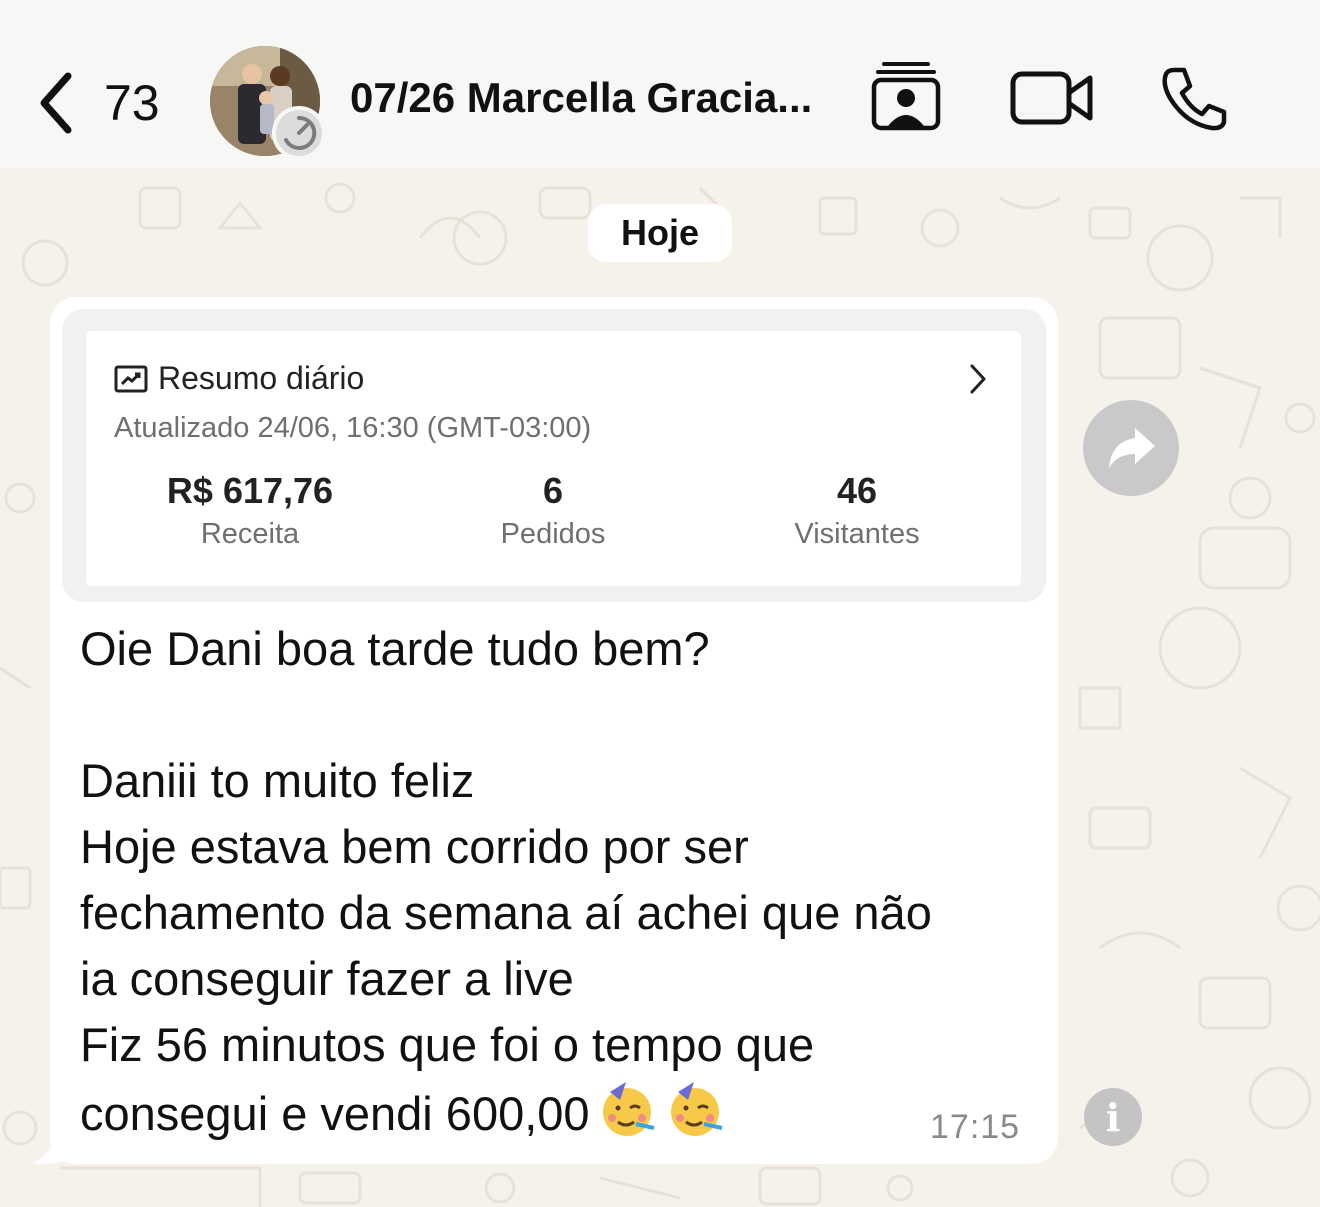 The image size is (1320, 1207). What do you see at coordinates (250, 534) in the screenshot?
I see `metric-label: Receita` at bounding box center [250, 534].